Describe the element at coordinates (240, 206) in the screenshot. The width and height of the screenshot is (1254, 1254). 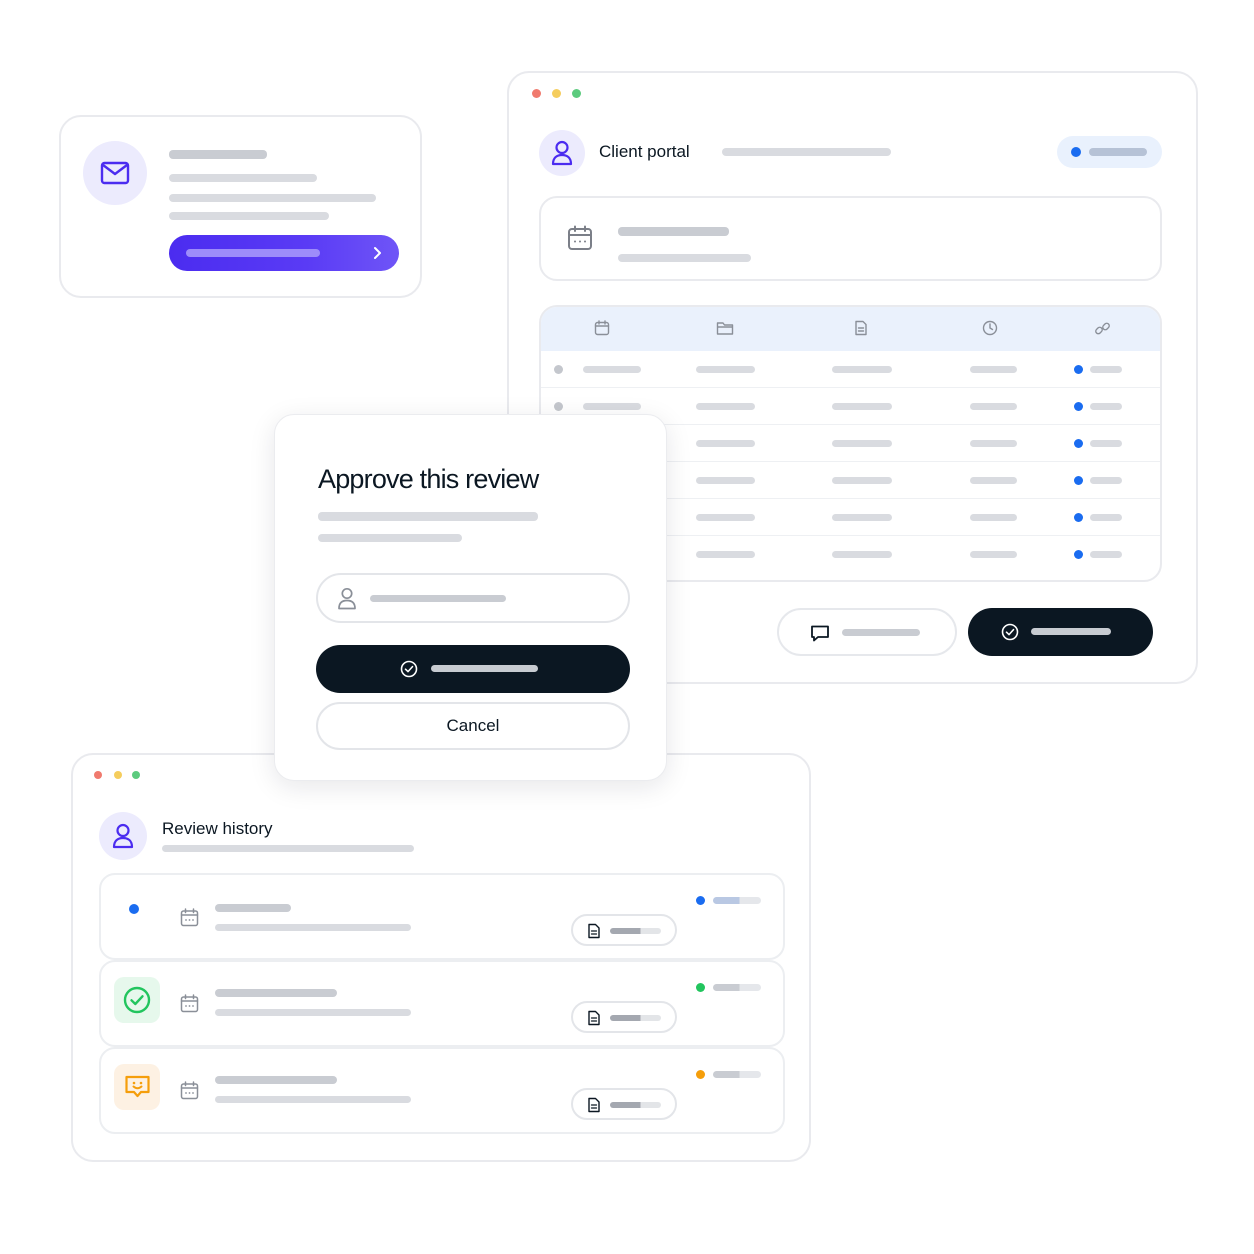
I see `email-card` at that location.